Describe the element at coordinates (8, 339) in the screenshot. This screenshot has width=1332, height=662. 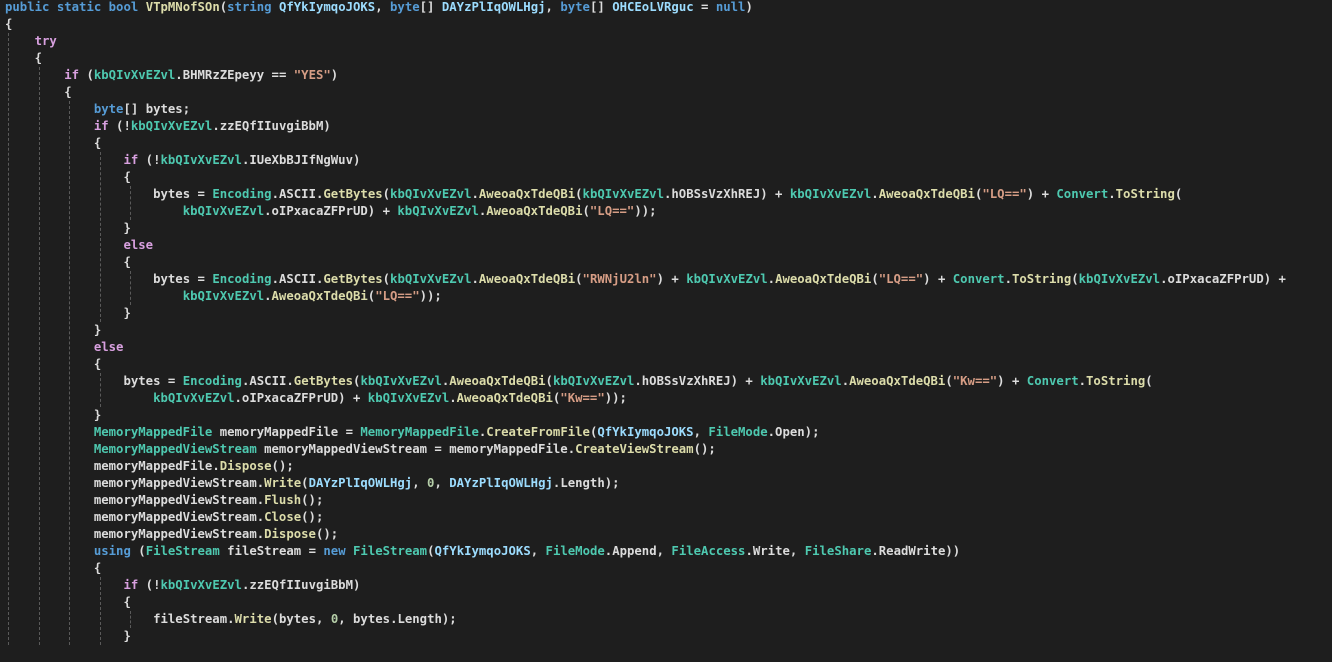
I see `indent-guide` at that location.